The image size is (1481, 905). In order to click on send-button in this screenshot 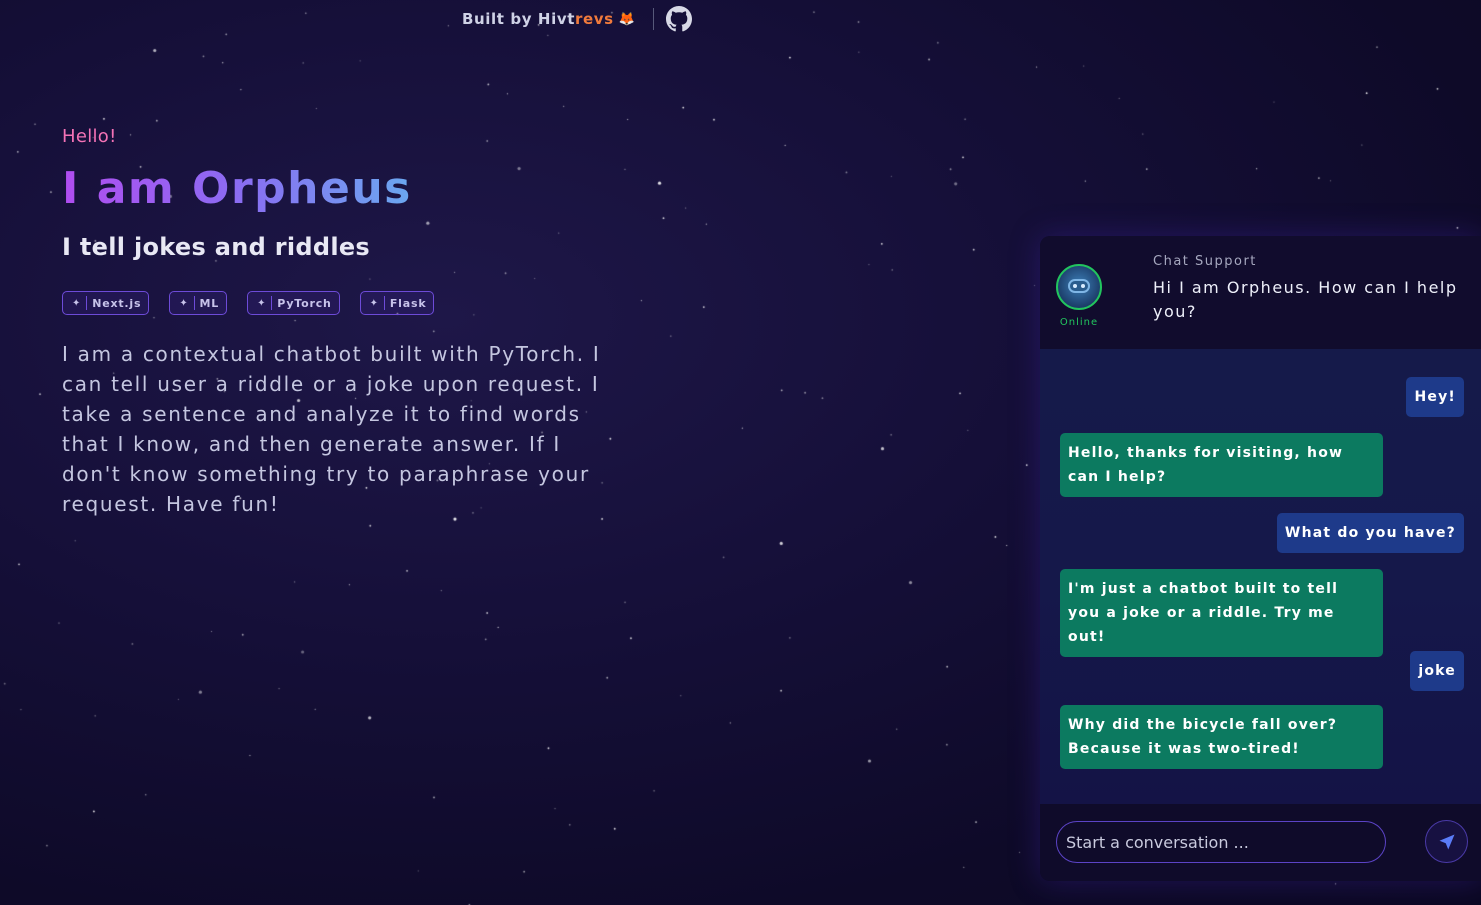, I will do `click(1446, 841)`.